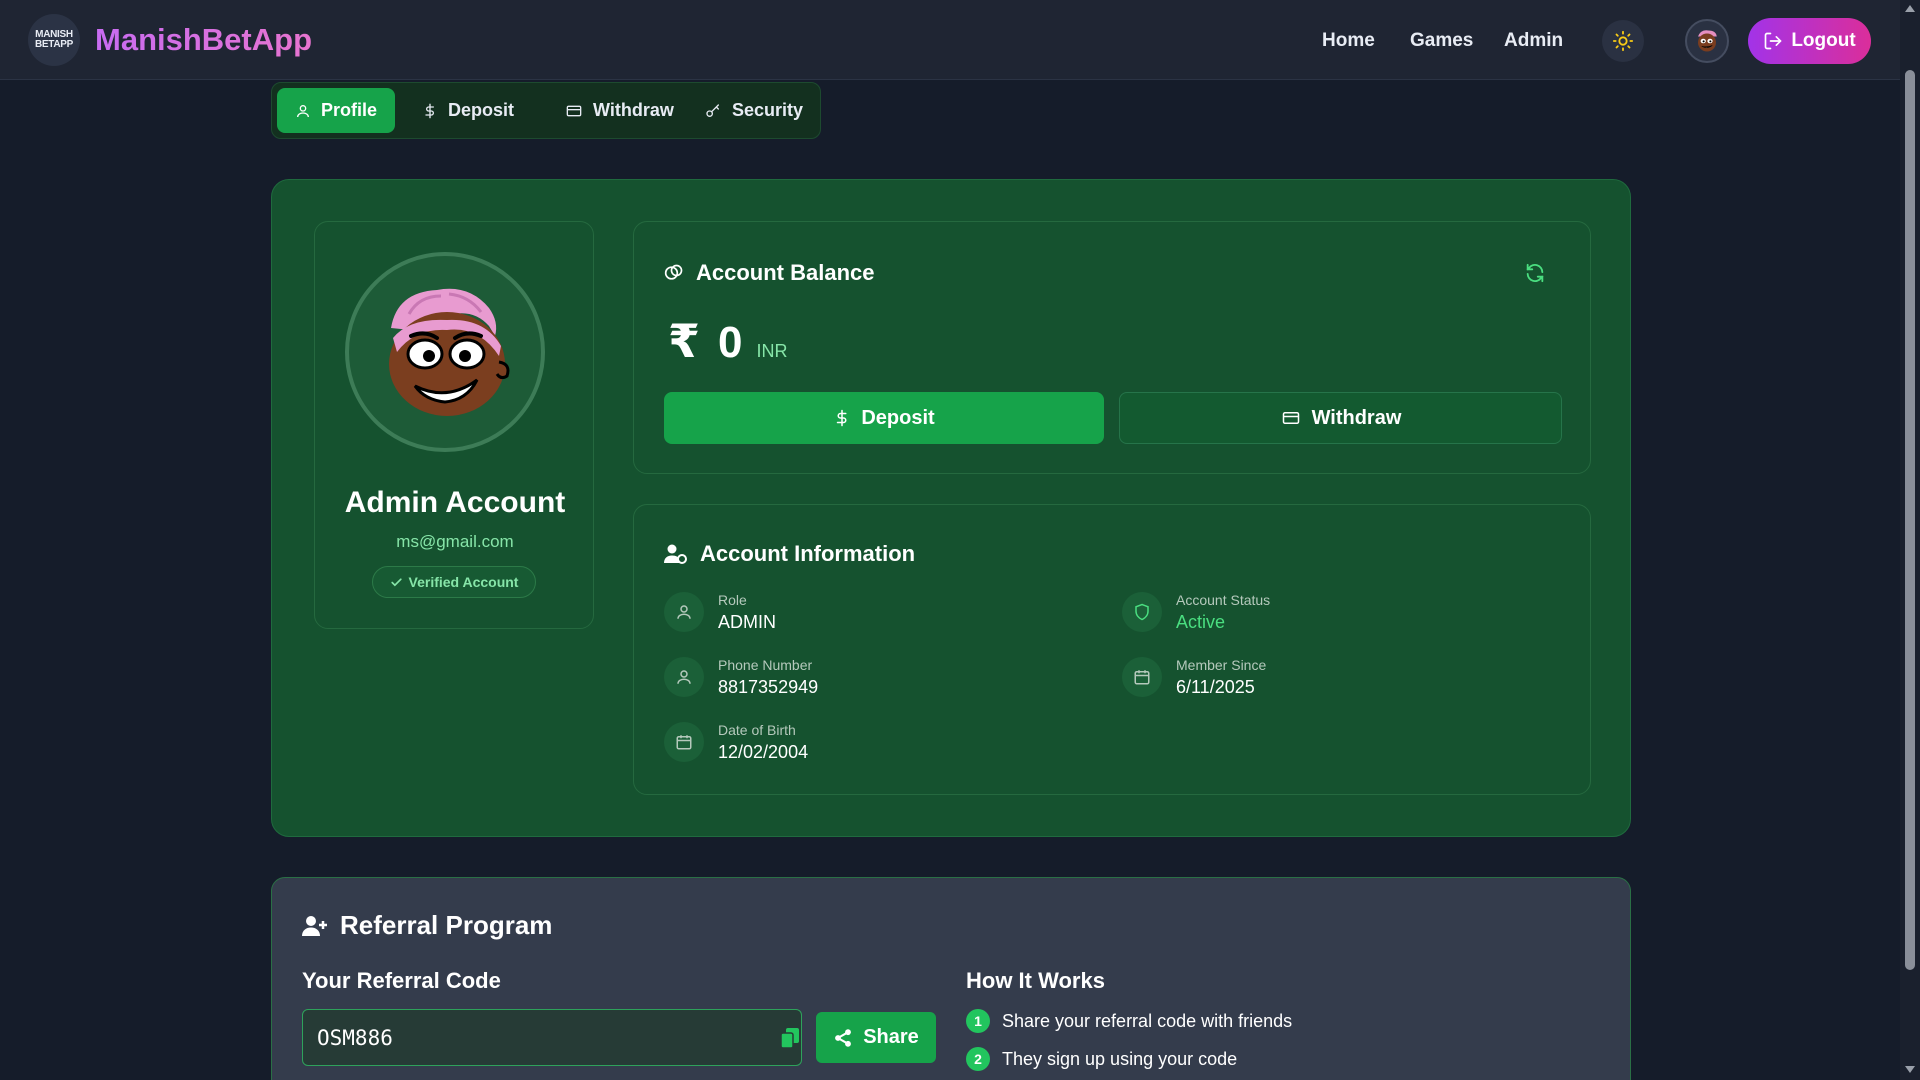  What do you see at coordinates (1910, 1069) in the screenshot?
I see `scroll-down-arrow` at bounding box center [1910, 1069].